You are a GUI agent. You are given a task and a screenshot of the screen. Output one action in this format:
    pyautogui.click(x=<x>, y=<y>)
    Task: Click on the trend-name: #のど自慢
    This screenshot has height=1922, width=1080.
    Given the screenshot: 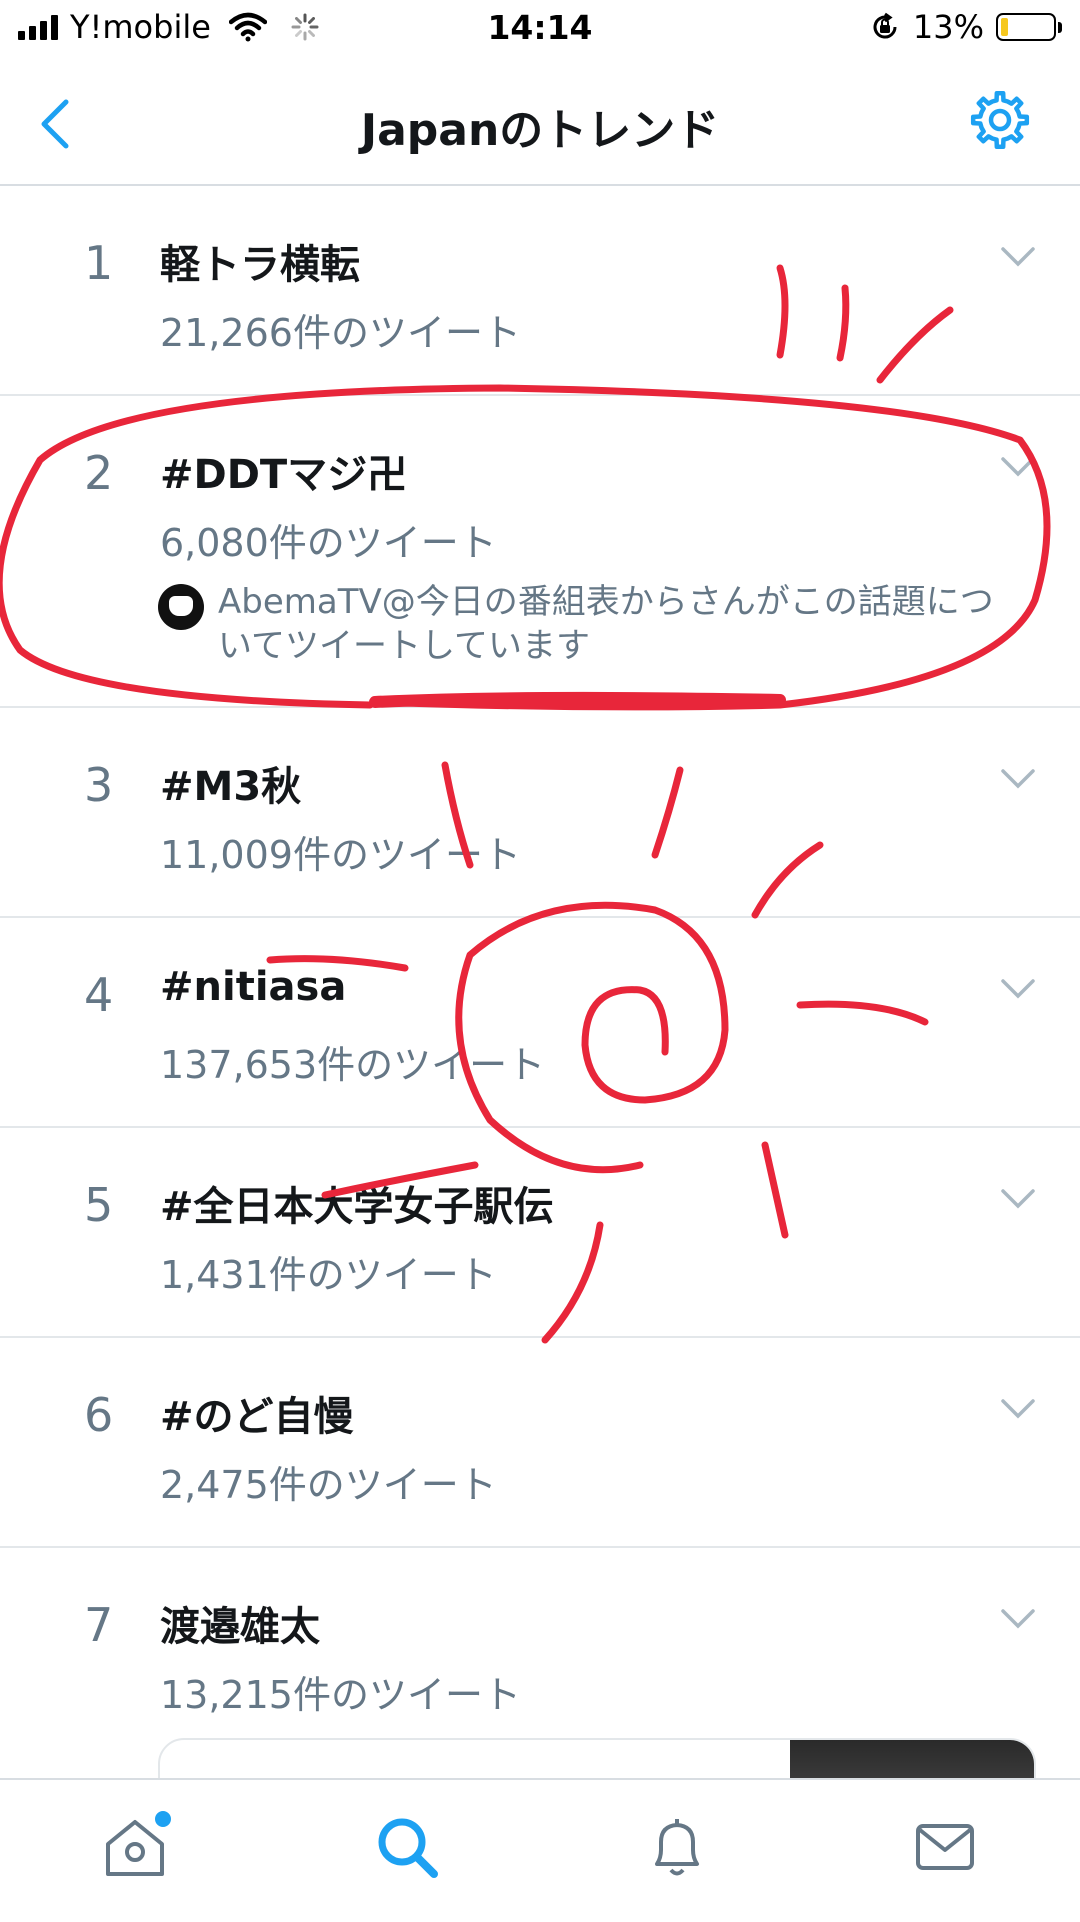 What is the action you would take?
    pyautogui.click(x=257, y=1413)
    